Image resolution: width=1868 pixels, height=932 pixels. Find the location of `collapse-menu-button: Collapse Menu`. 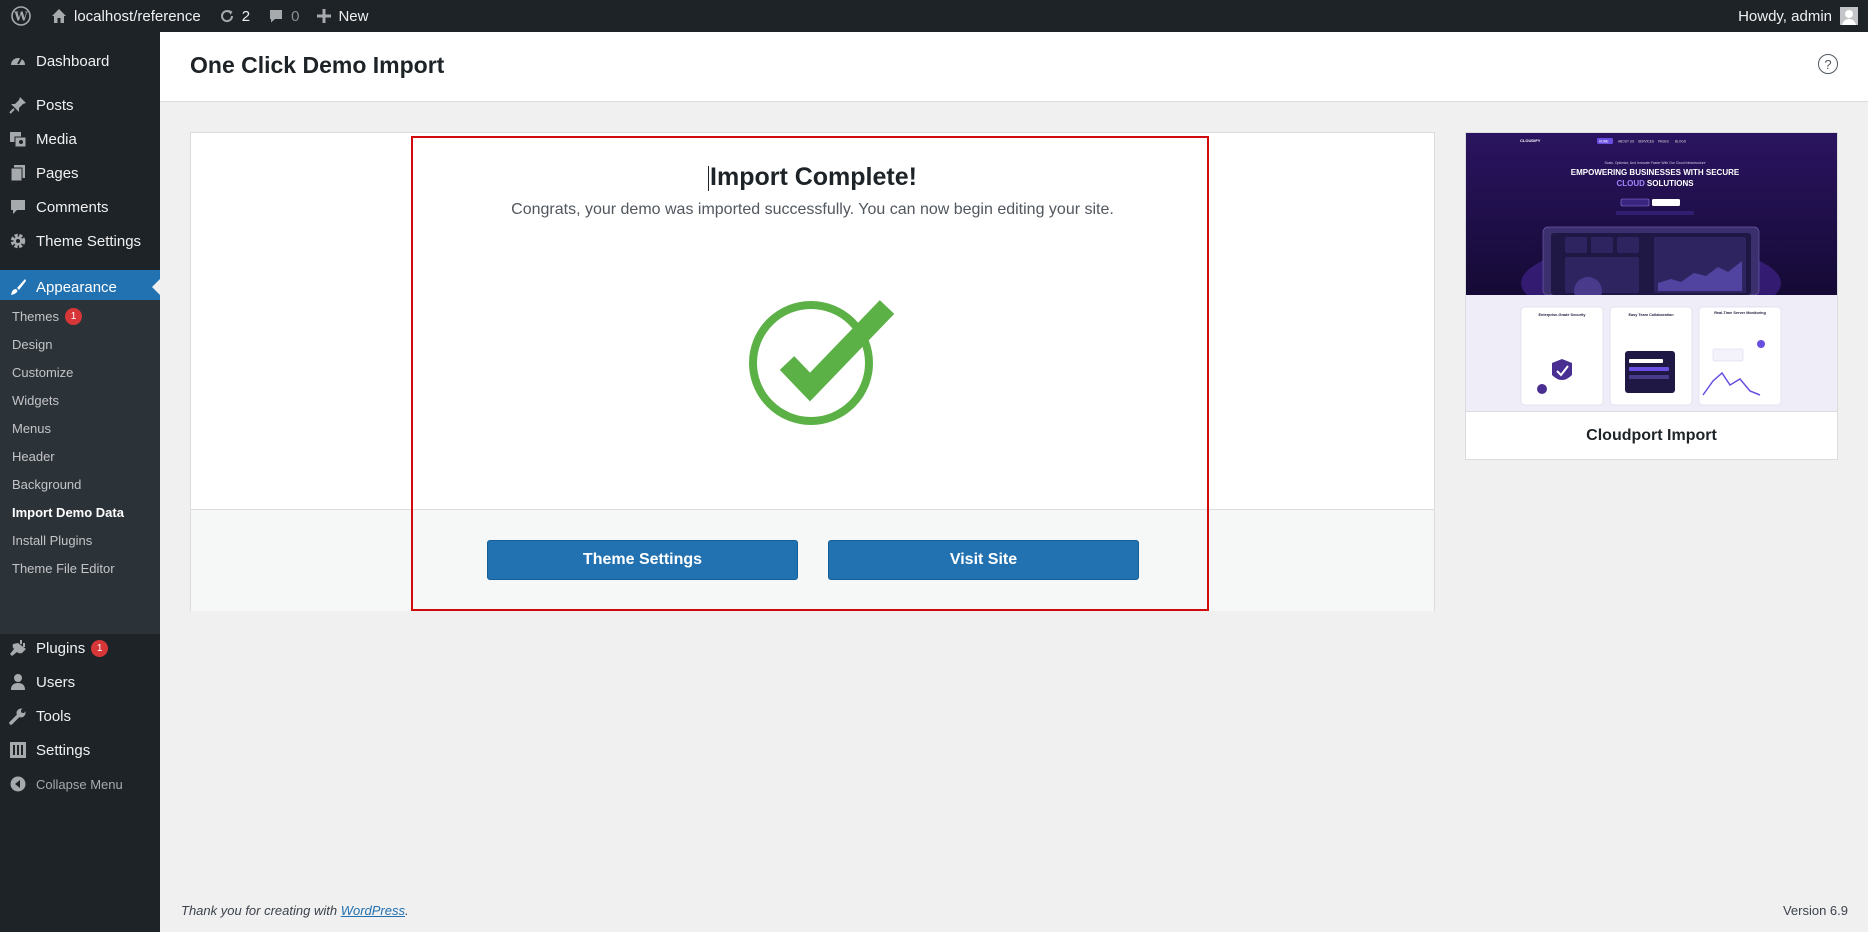

collapse-menu-button: Collapse Menu is located at coordinates (80, 784).